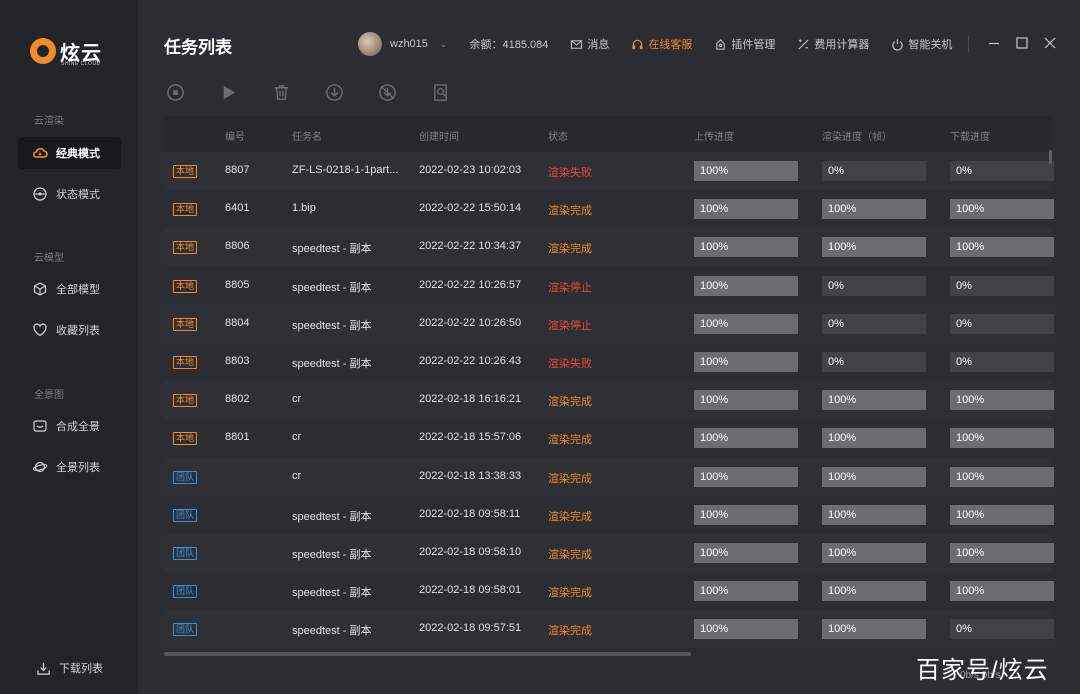 This screenshot has height=694, width=1080. What do you see at coordinates (69, 330) in the screenshot?
I see `sidebar-item-favorites: 收藏列表` at bounding box center [69, 330].